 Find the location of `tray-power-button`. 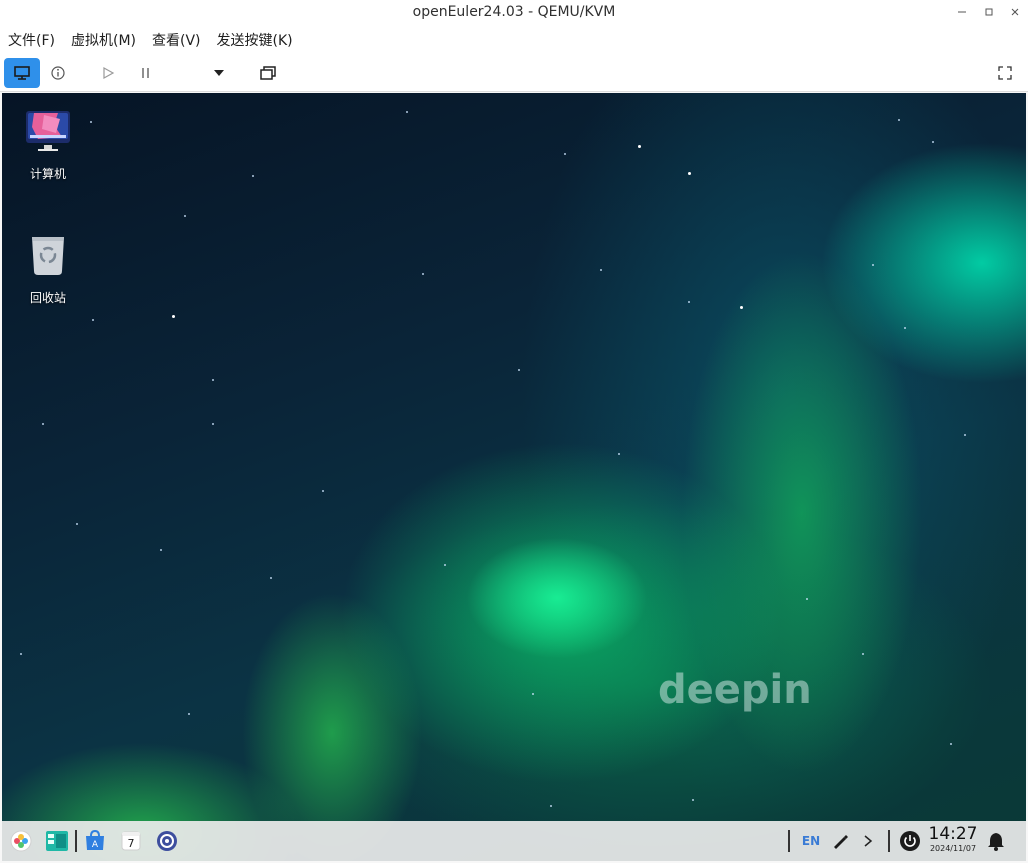

tray-power-button is located at coordinates (910, 841).